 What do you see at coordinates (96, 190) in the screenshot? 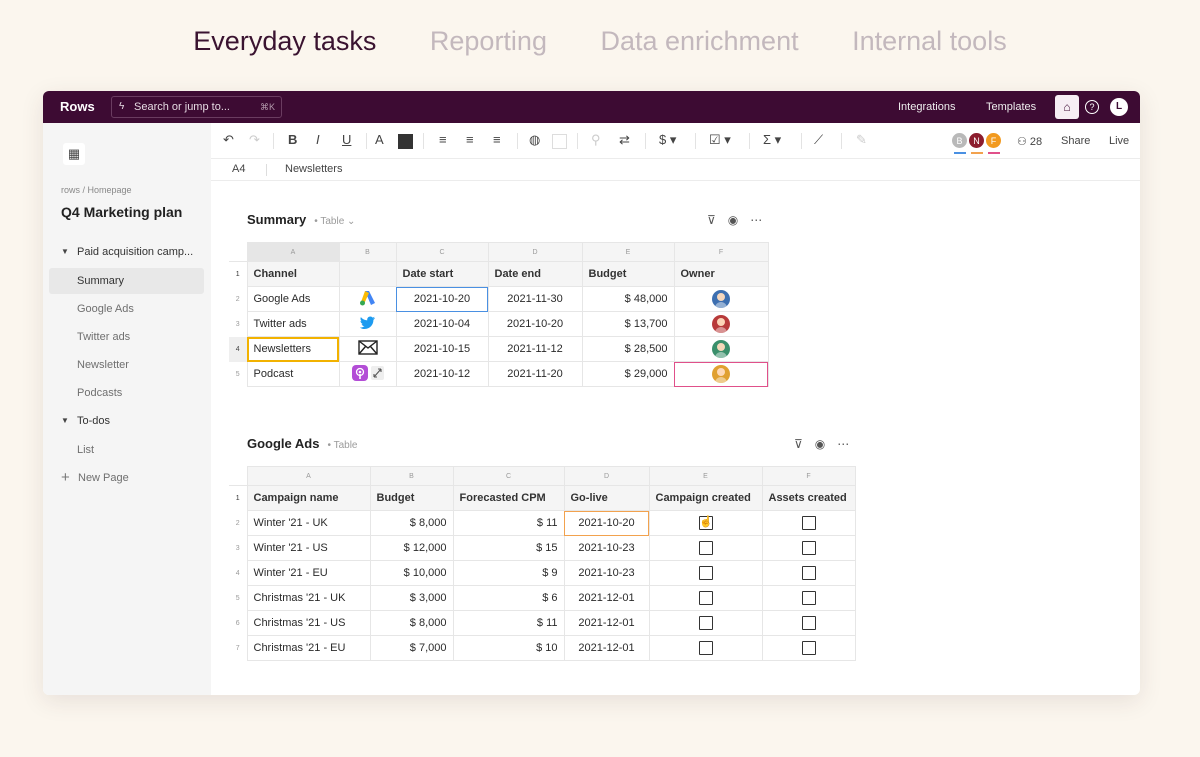
I see `breadcrumb: rows / Homepage` at bounding box center [96, 190].